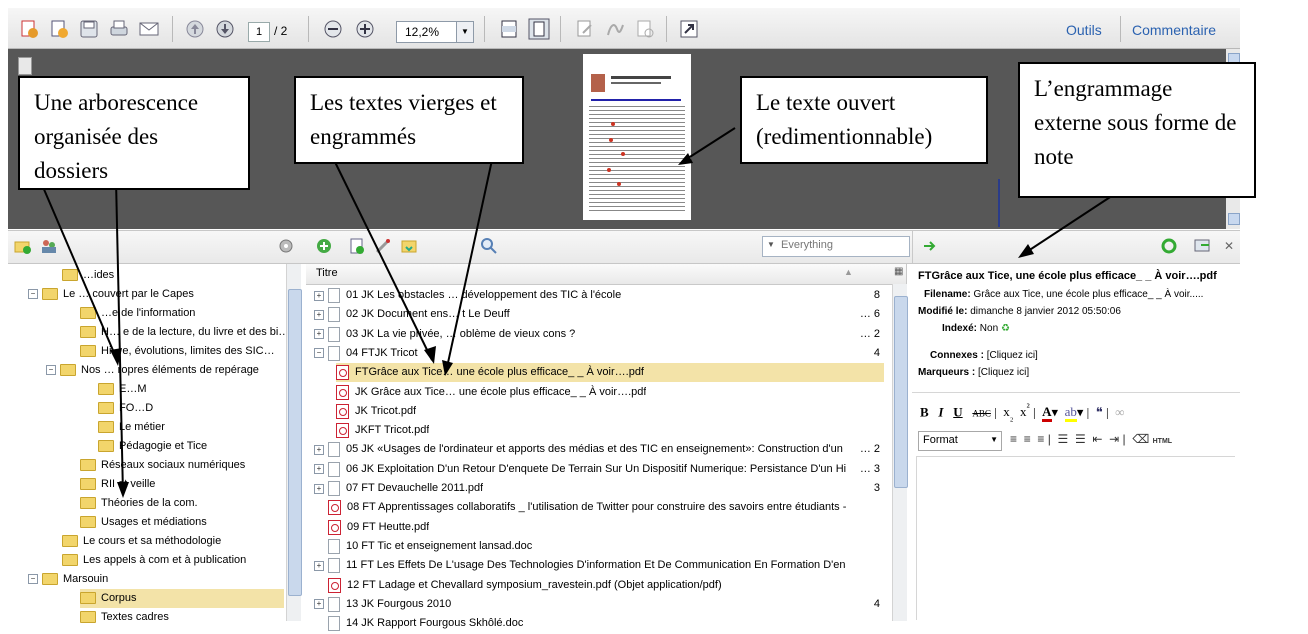 This screenshot has height=634, width=1308. I want to click on callout-documents: Les textes vierges et engrammés, so click(409, 120).